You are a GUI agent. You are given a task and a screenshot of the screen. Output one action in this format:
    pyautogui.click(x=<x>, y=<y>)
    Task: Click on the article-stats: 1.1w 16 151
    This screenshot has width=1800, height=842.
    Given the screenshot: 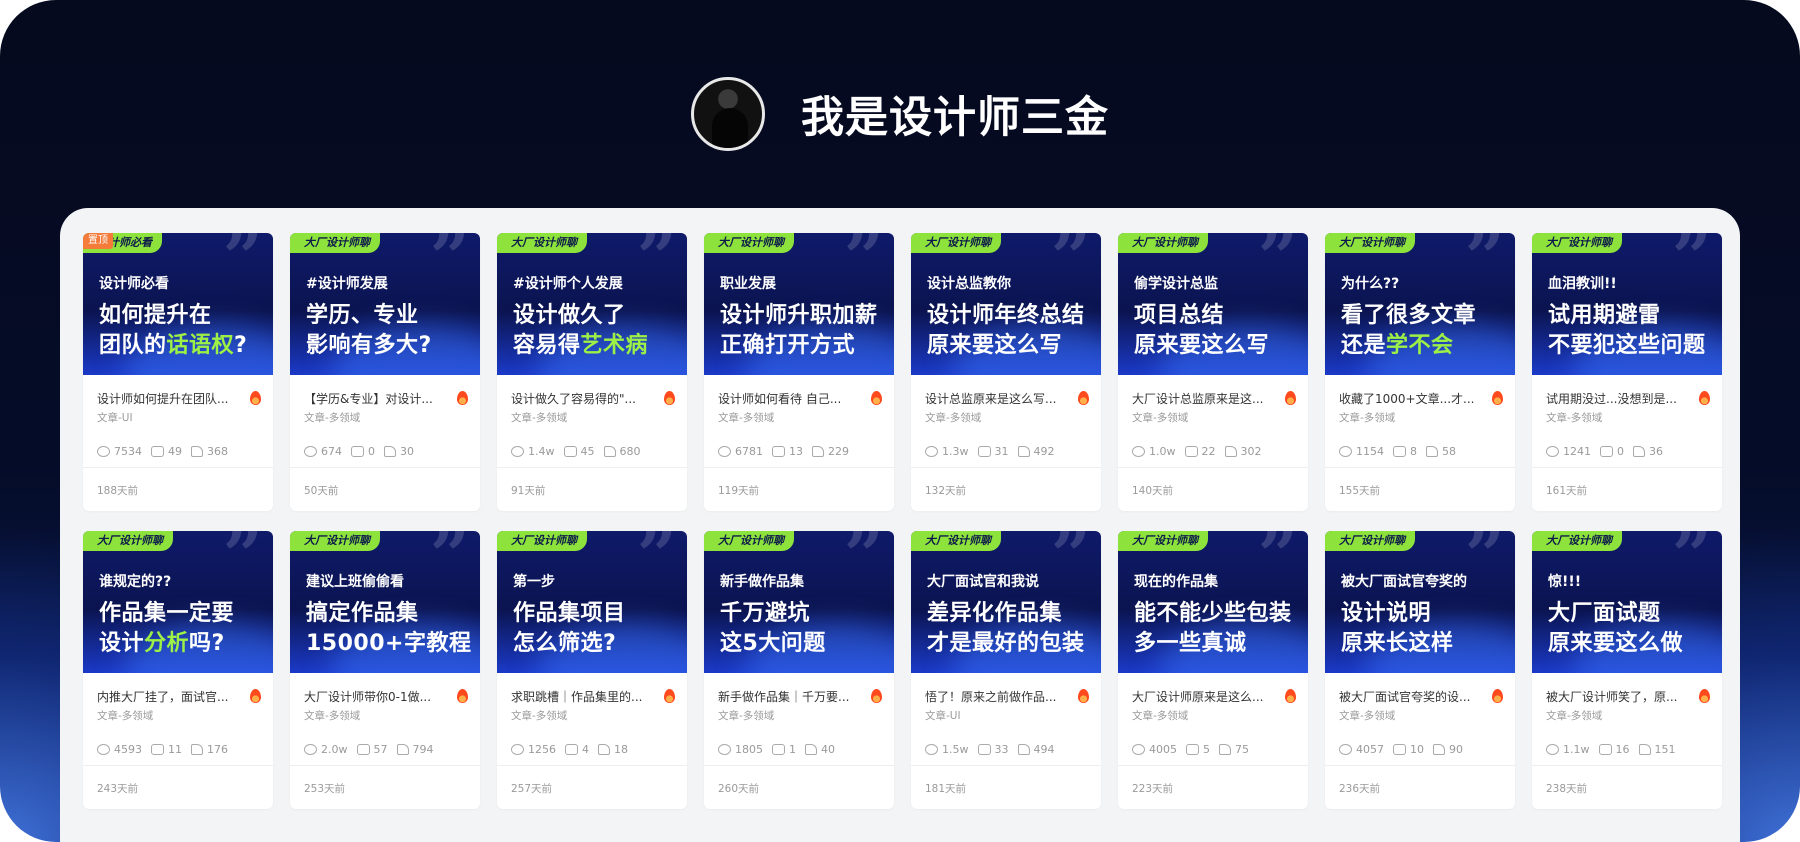 What is the action you would take?
    pyautogui.click(x=1628, y=749)
    